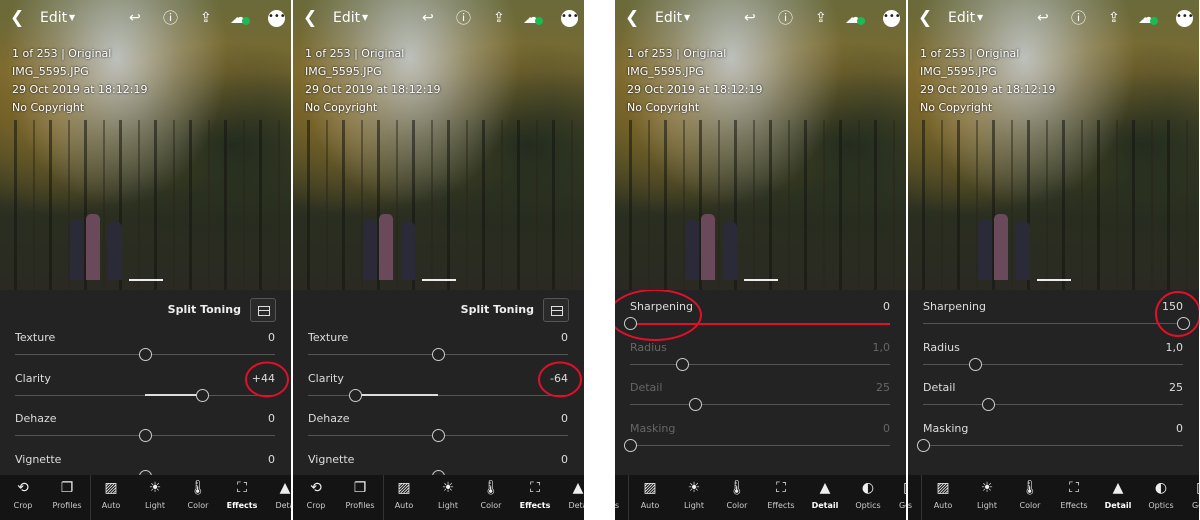 Image resolution: width=1200 pixels, height=520 pixels. I want to click on section-title-split-toning: Split Toning, so click(497, 309).